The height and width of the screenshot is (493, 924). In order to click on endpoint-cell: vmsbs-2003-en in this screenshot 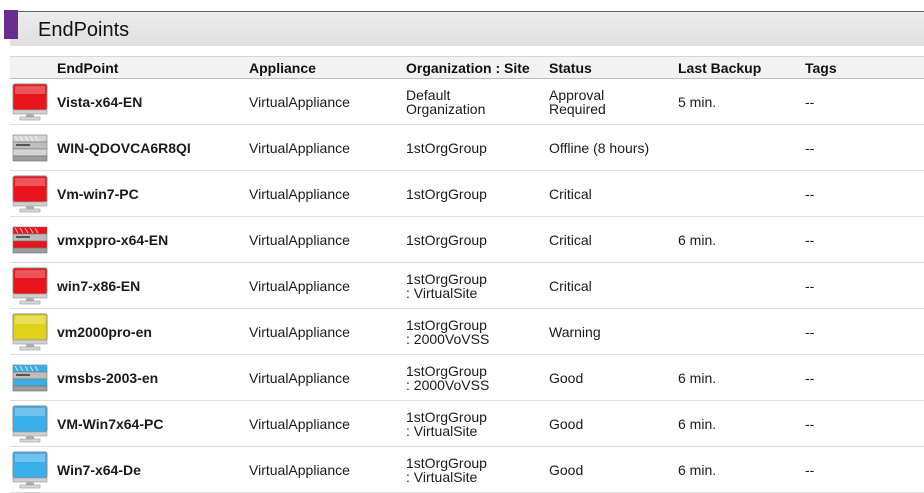, I will do `click(153, 377)`.